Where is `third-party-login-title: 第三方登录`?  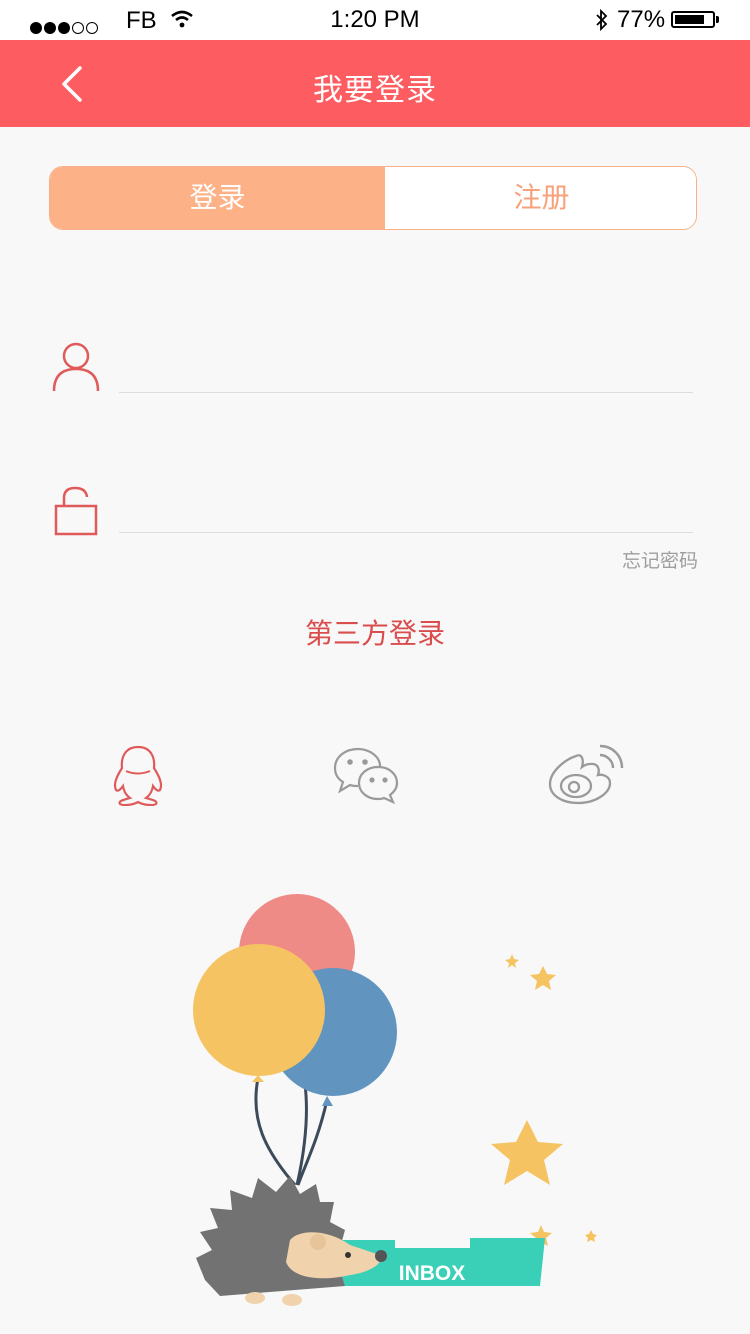
third-party-login-title: 第三方登录 is located at coordinates (374, 633).